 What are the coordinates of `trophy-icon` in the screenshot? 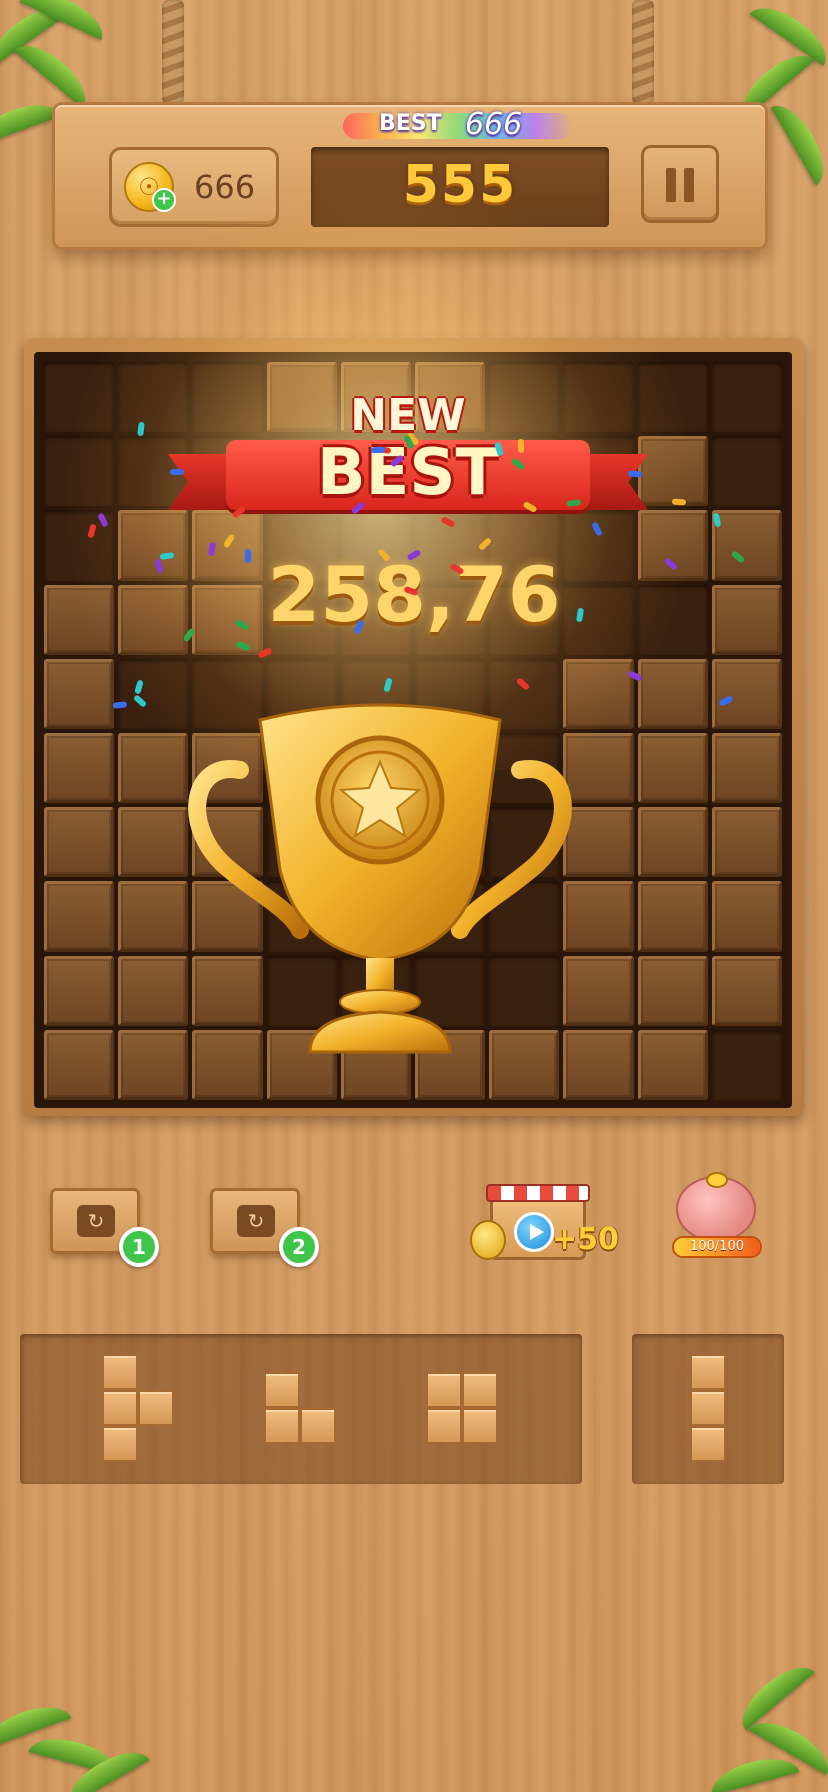 It's located at (380, 878).